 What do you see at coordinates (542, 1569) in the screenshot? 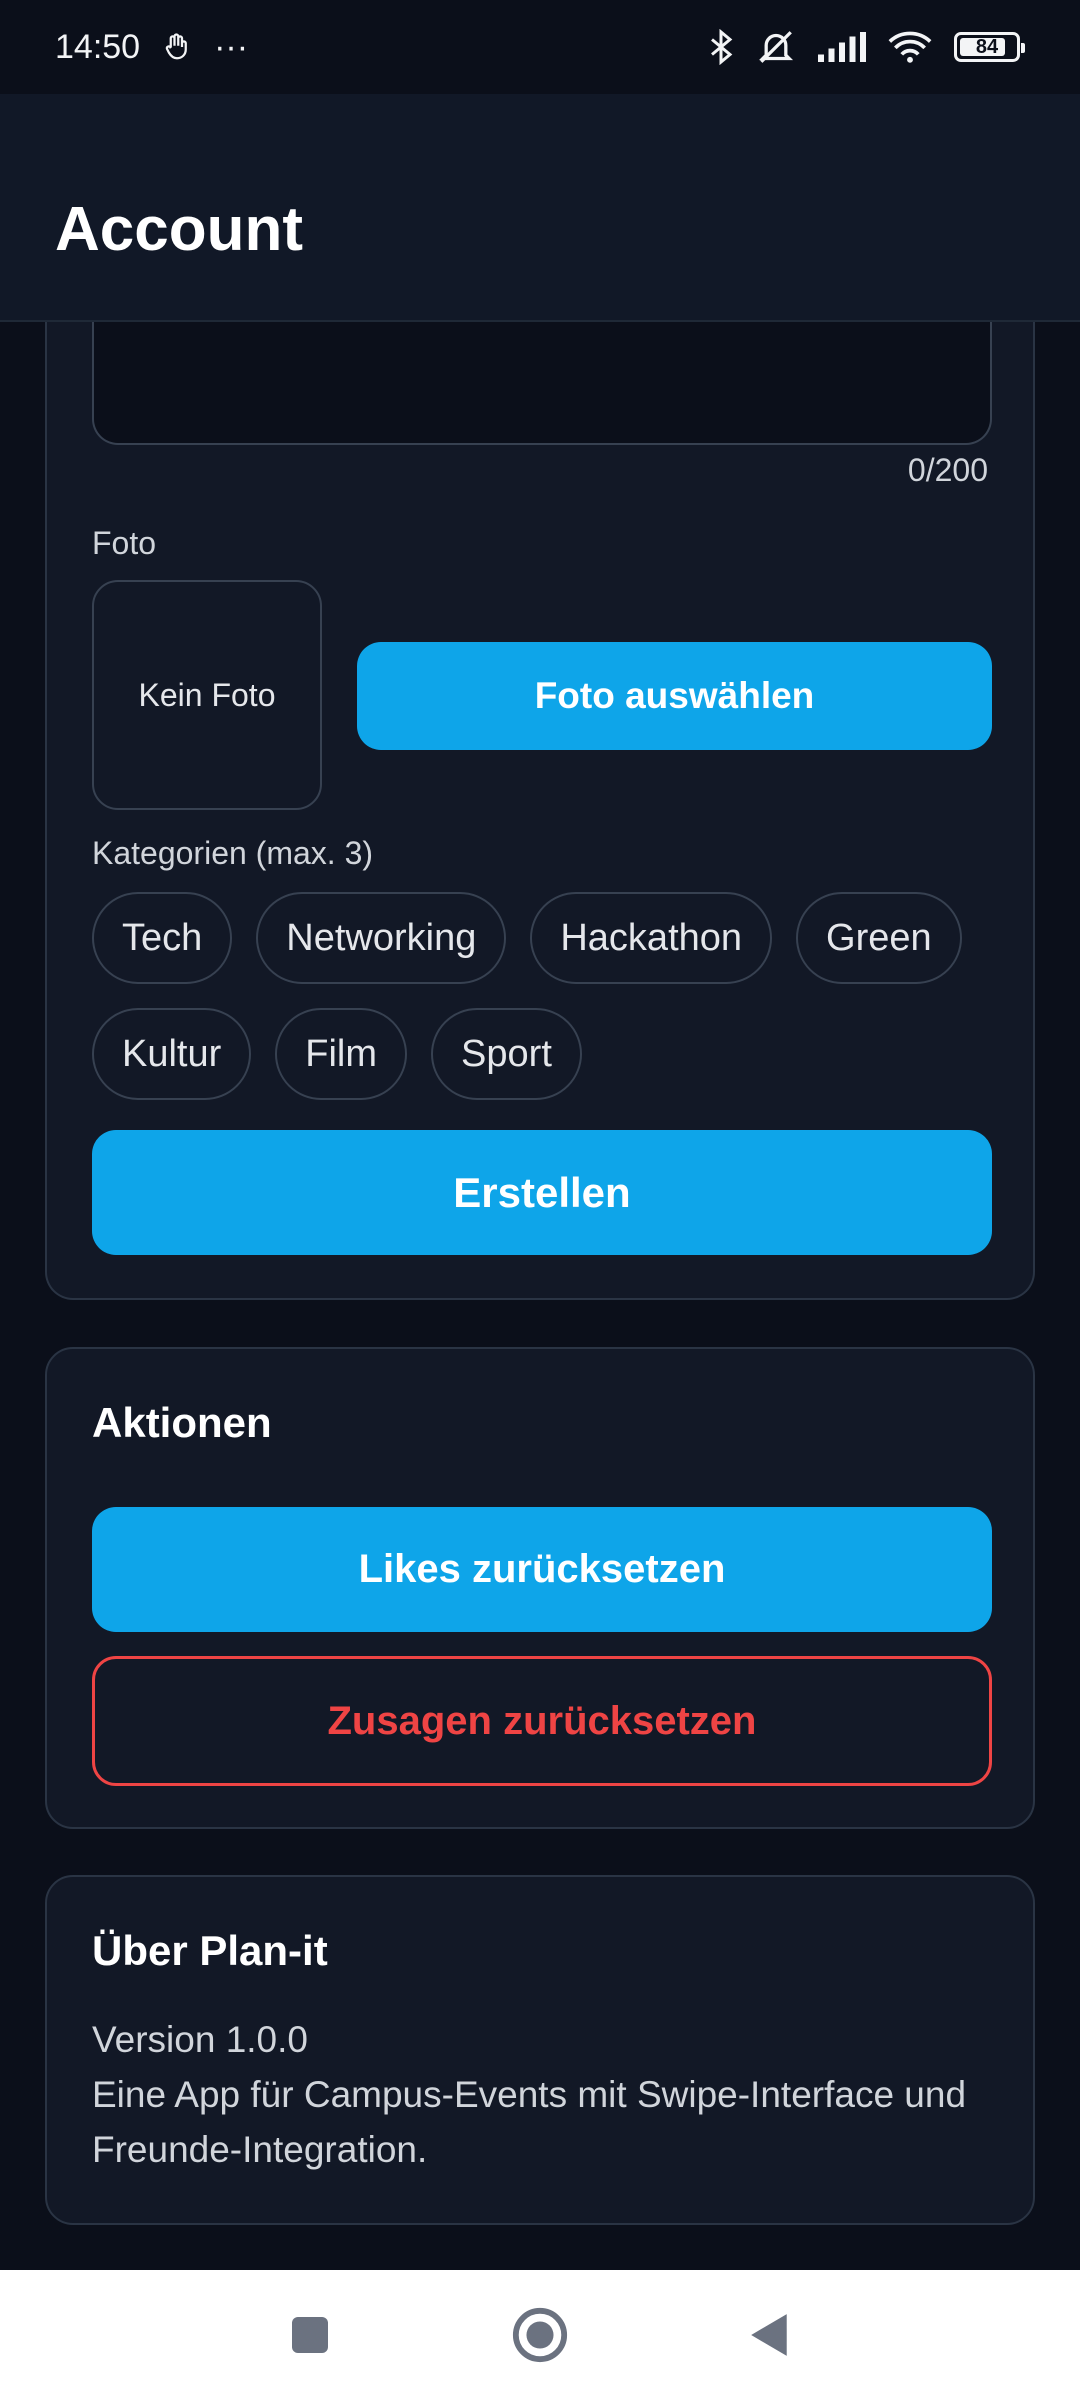
I see `reset-likes-button: Likes zurücksetzen` at bounding box center [542, 1569].